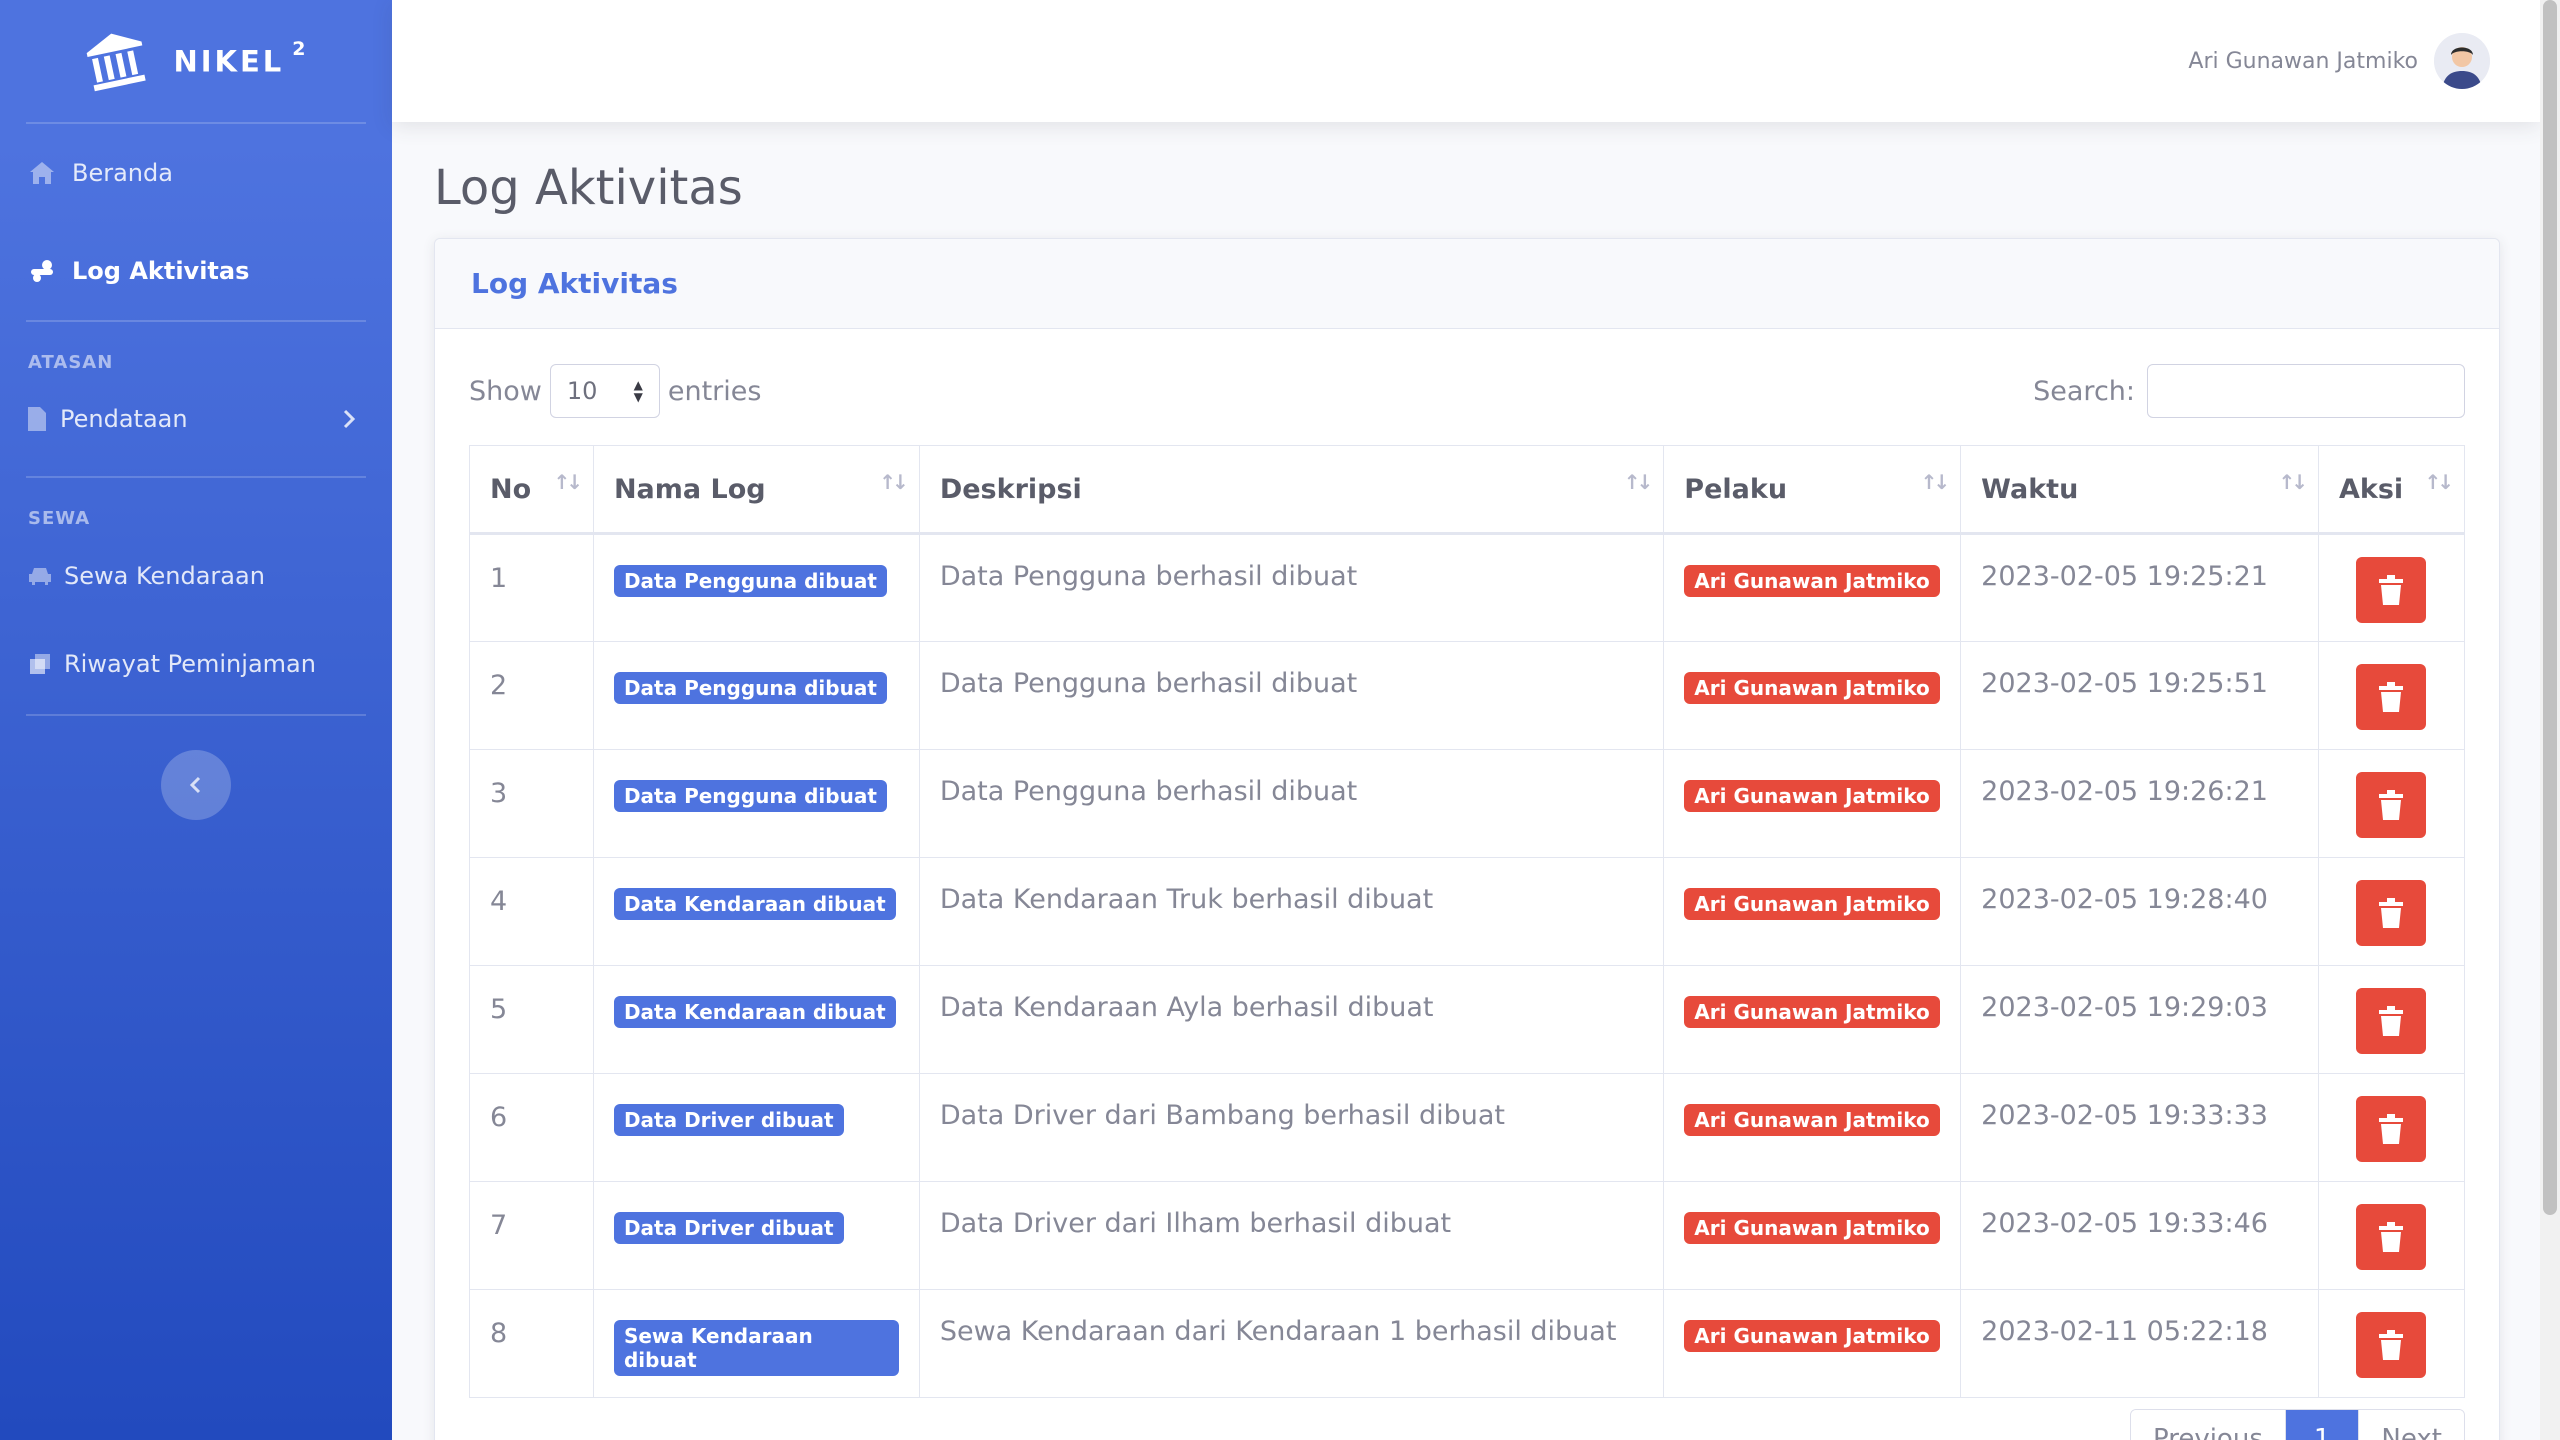  Describe the element at coordinates (531, 1235) in the screenshot. I see `cell-no: 7` at that location.